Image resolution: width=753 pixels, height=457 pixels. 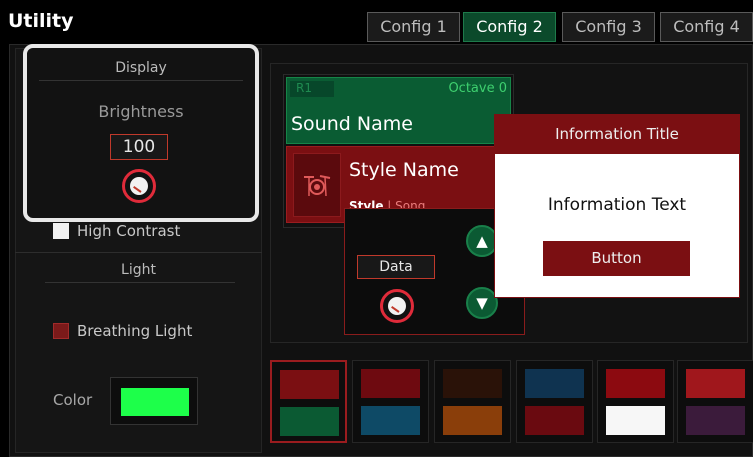 I want to click on high-contrast-label: High Contrast, so click(x=129, y=231).